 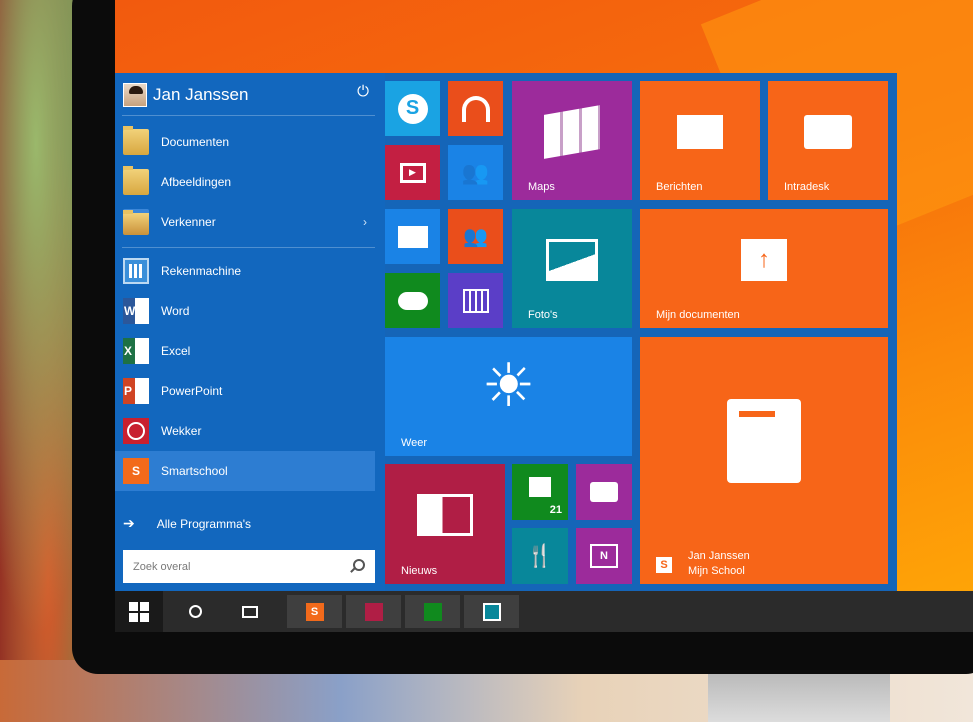 What do you see at coordinates (162, 566) in the screenshot?
I see `search-placeholder: Zoek overal` at bounding box center [162, 566].